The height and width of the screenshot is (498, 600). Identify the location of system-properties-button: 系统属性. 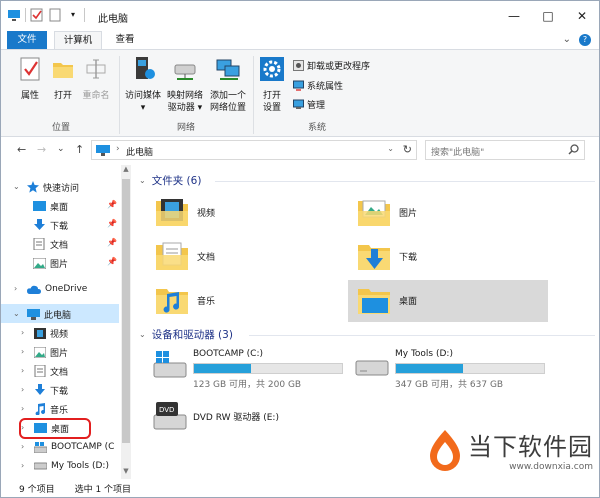
(318, 85).